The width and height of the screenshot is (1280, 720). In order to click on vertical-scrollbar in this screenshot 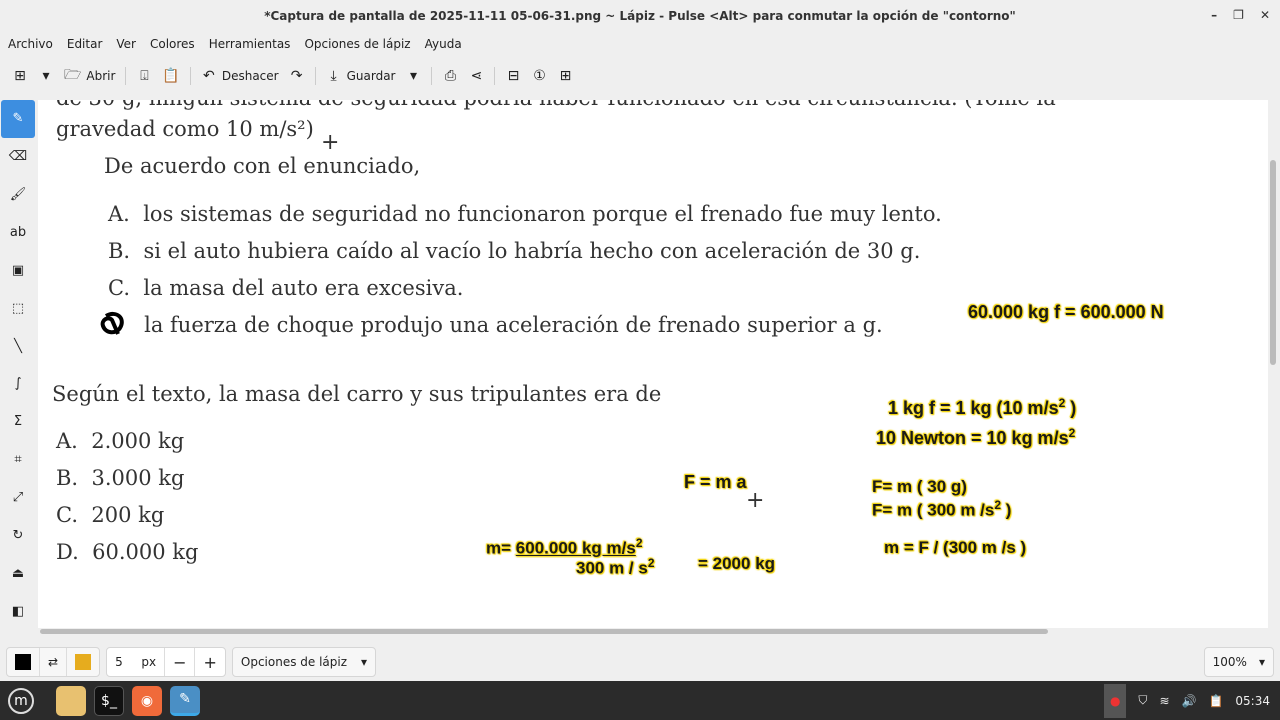, I will do `click(1273, 262)`.